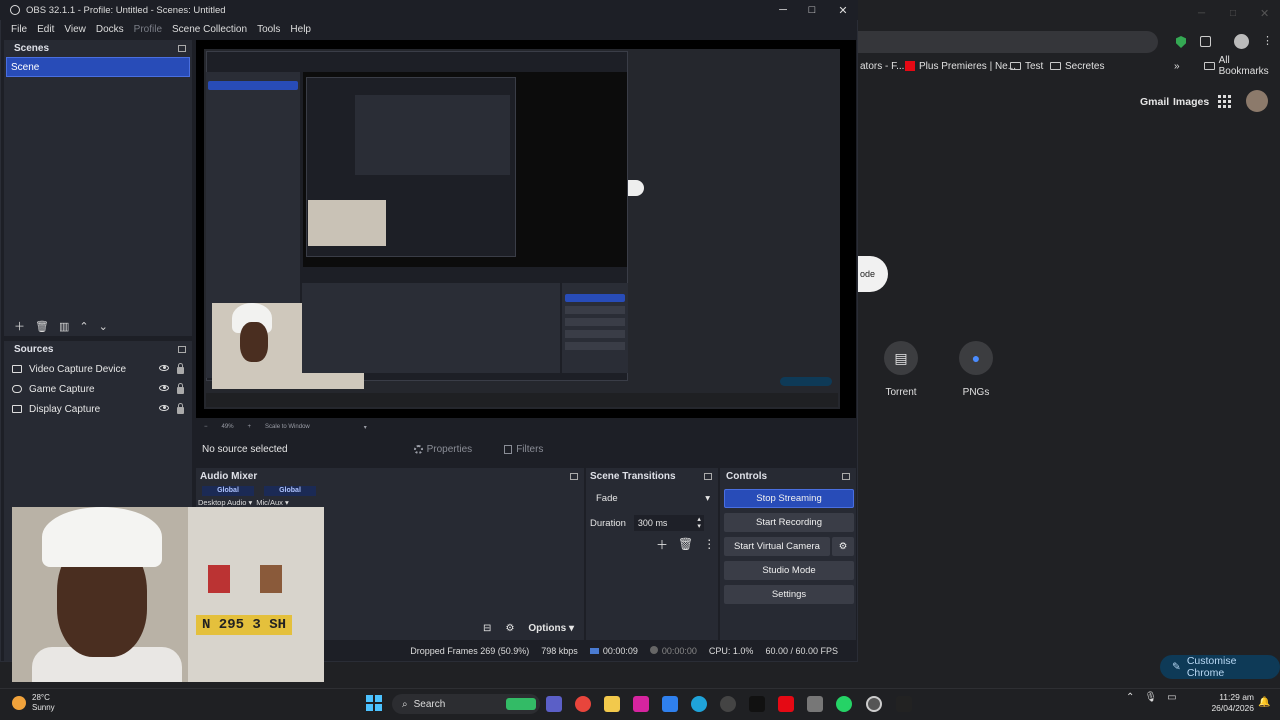 The width and height of the screenshot is (1280, 720). Describe the element at coordinates (728, 704) in the screenshot. I see `chatgpt-icon` at that location.